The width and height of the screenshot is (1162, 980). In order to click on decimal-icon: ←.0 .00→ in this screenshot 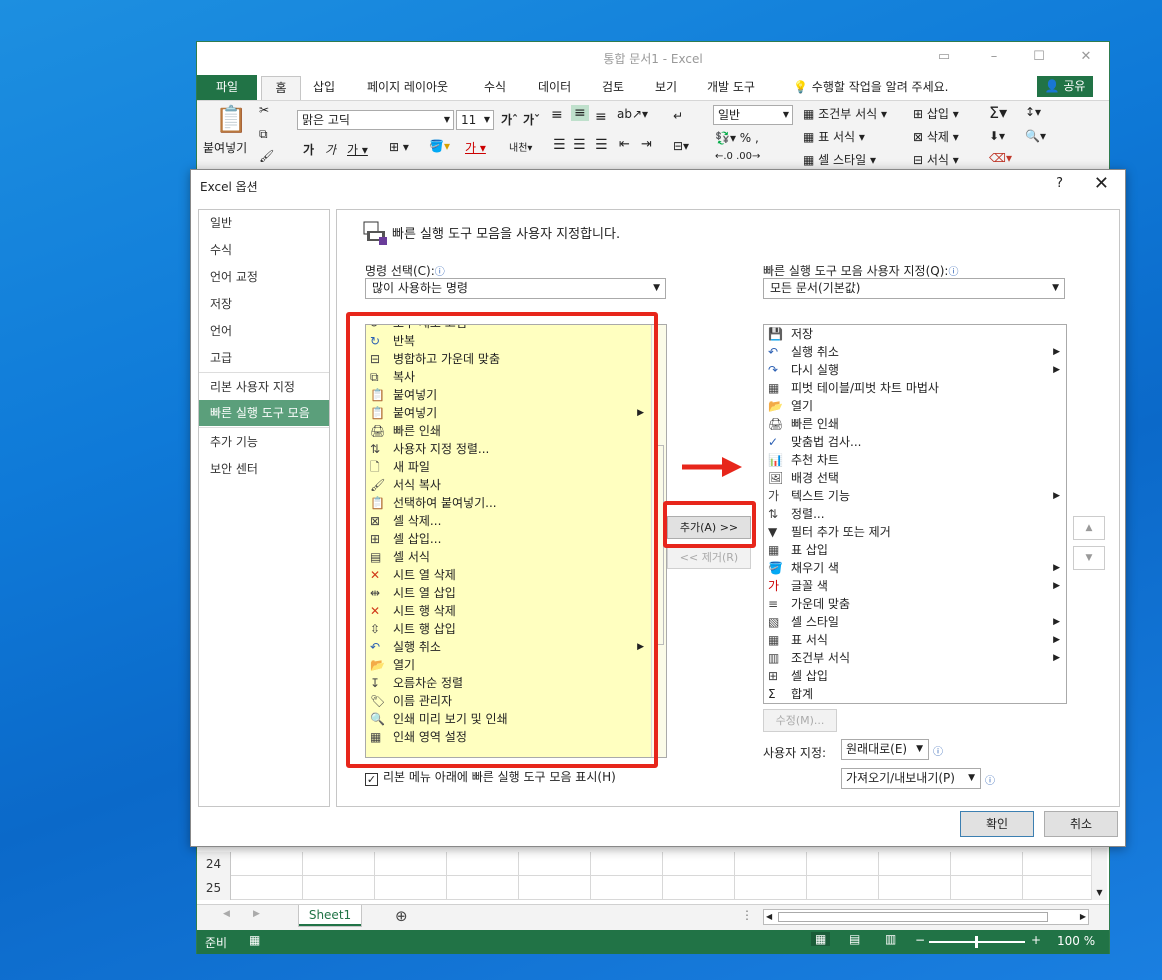, I will do `click(737, 156)`.